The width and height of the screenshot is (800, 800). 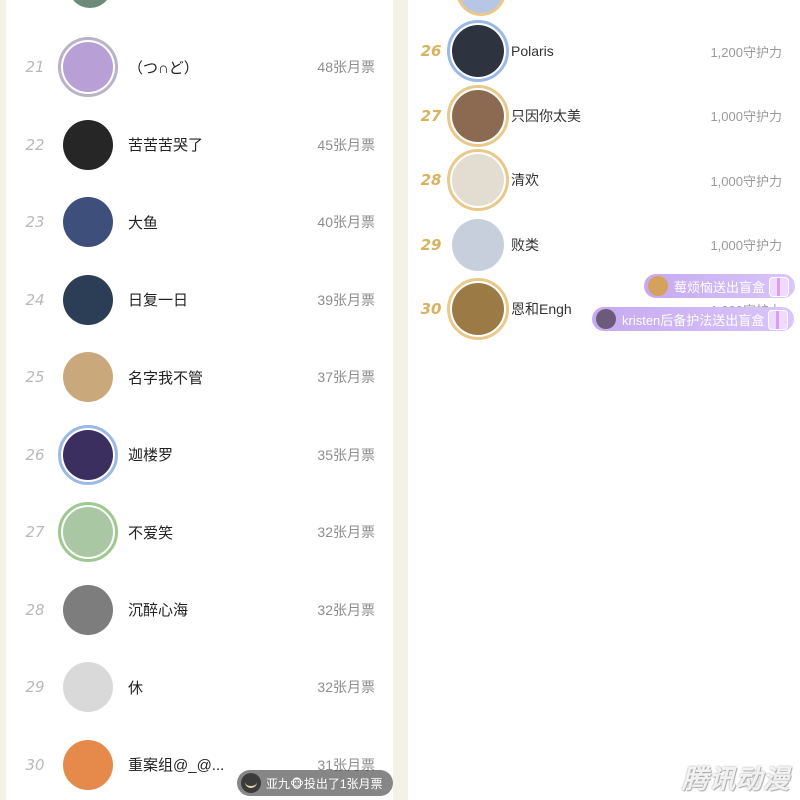 I want to click on user-name: 迦楼罗, so click(x=150, y=454).